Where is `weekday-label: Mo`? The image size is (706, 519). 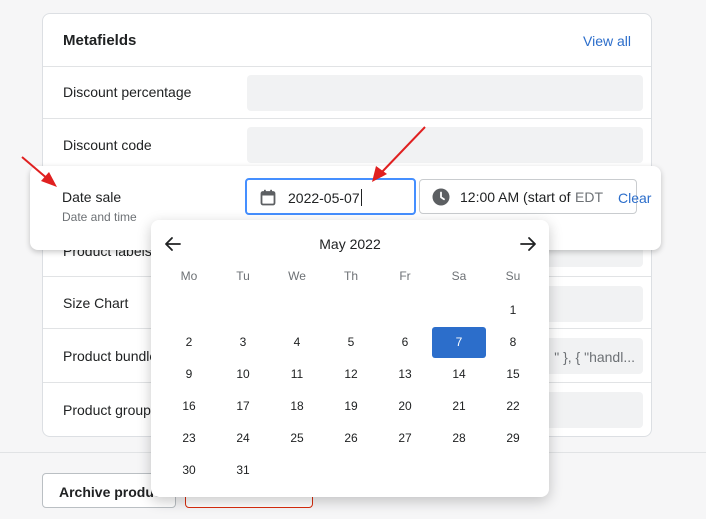 weekday-label: Mo is located at coordinates (189, 276).